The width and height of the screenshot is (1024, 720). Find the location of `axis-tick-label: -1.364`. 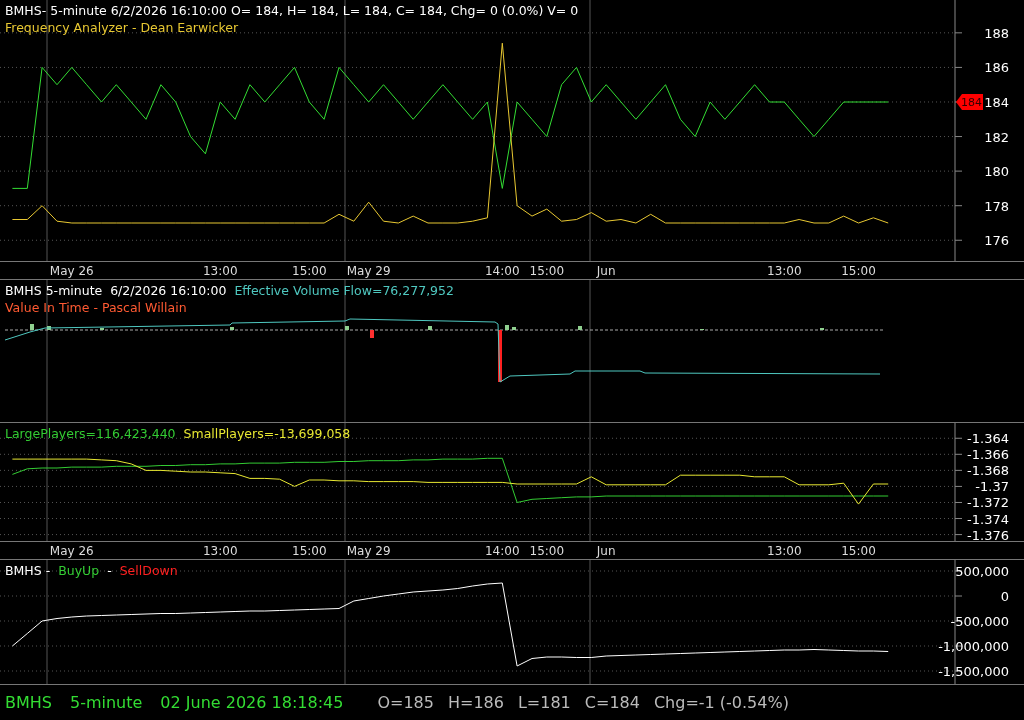

axis-tick-label: -1.364 is located at coordinates (988, 439).